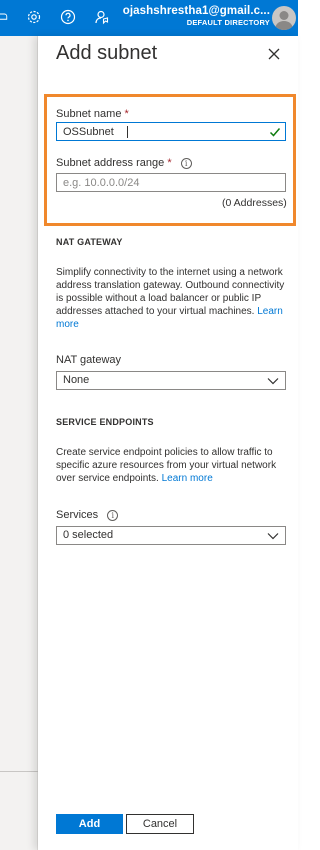 Image resolution: width=320 pixels, height=850 pixels. I want to click on nat-gateway-value: None, so click(76, 380).